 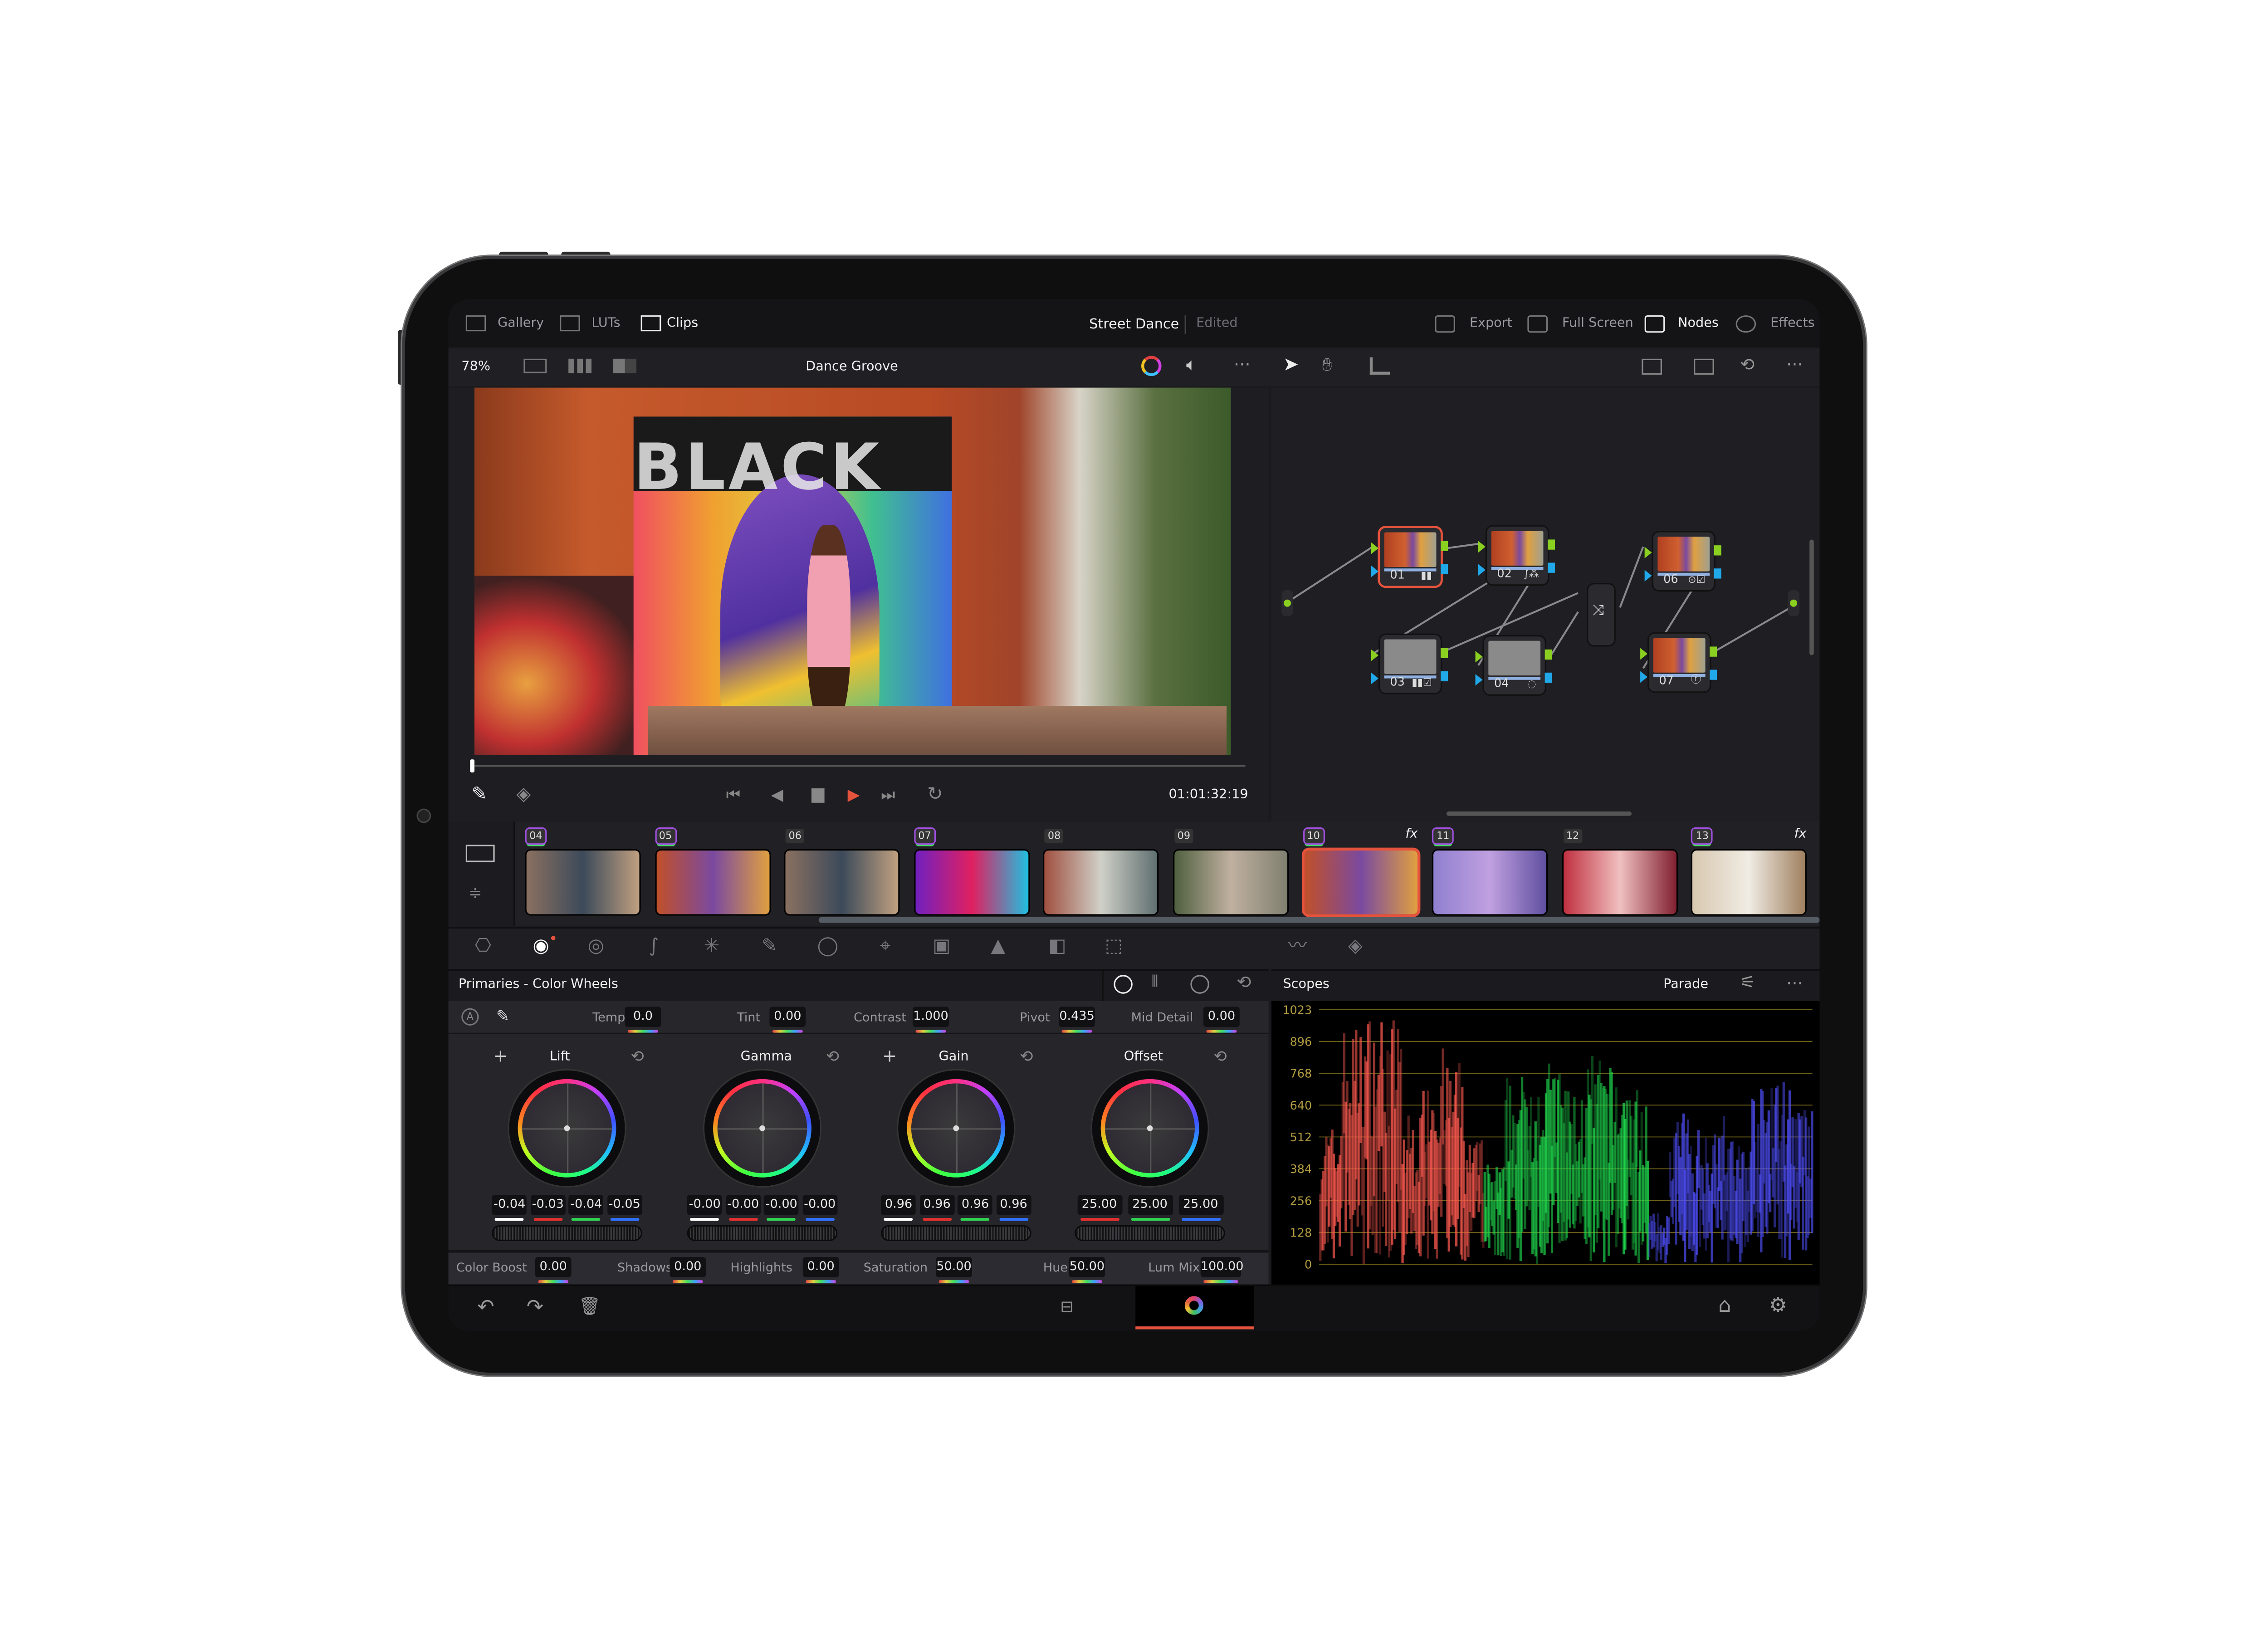 What do you see at coordinates (590, 1306) in the screenshot?
I see `trash-icon: 🗑︎` at bounding box center [590, 1306].